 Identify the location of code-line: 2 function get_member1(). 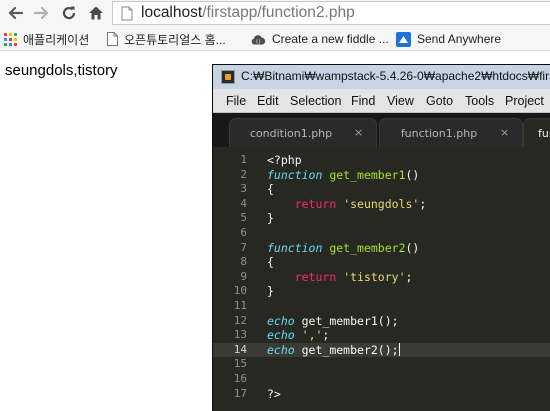
(381, 175).